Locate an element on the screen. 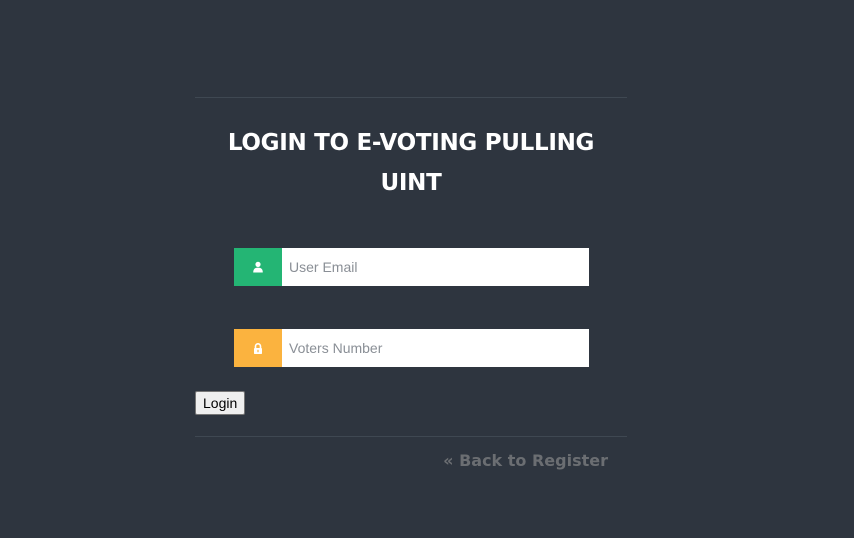 The width and height of the screenshot is (854, 538). email-field-group is located at coordinates (411, 267).